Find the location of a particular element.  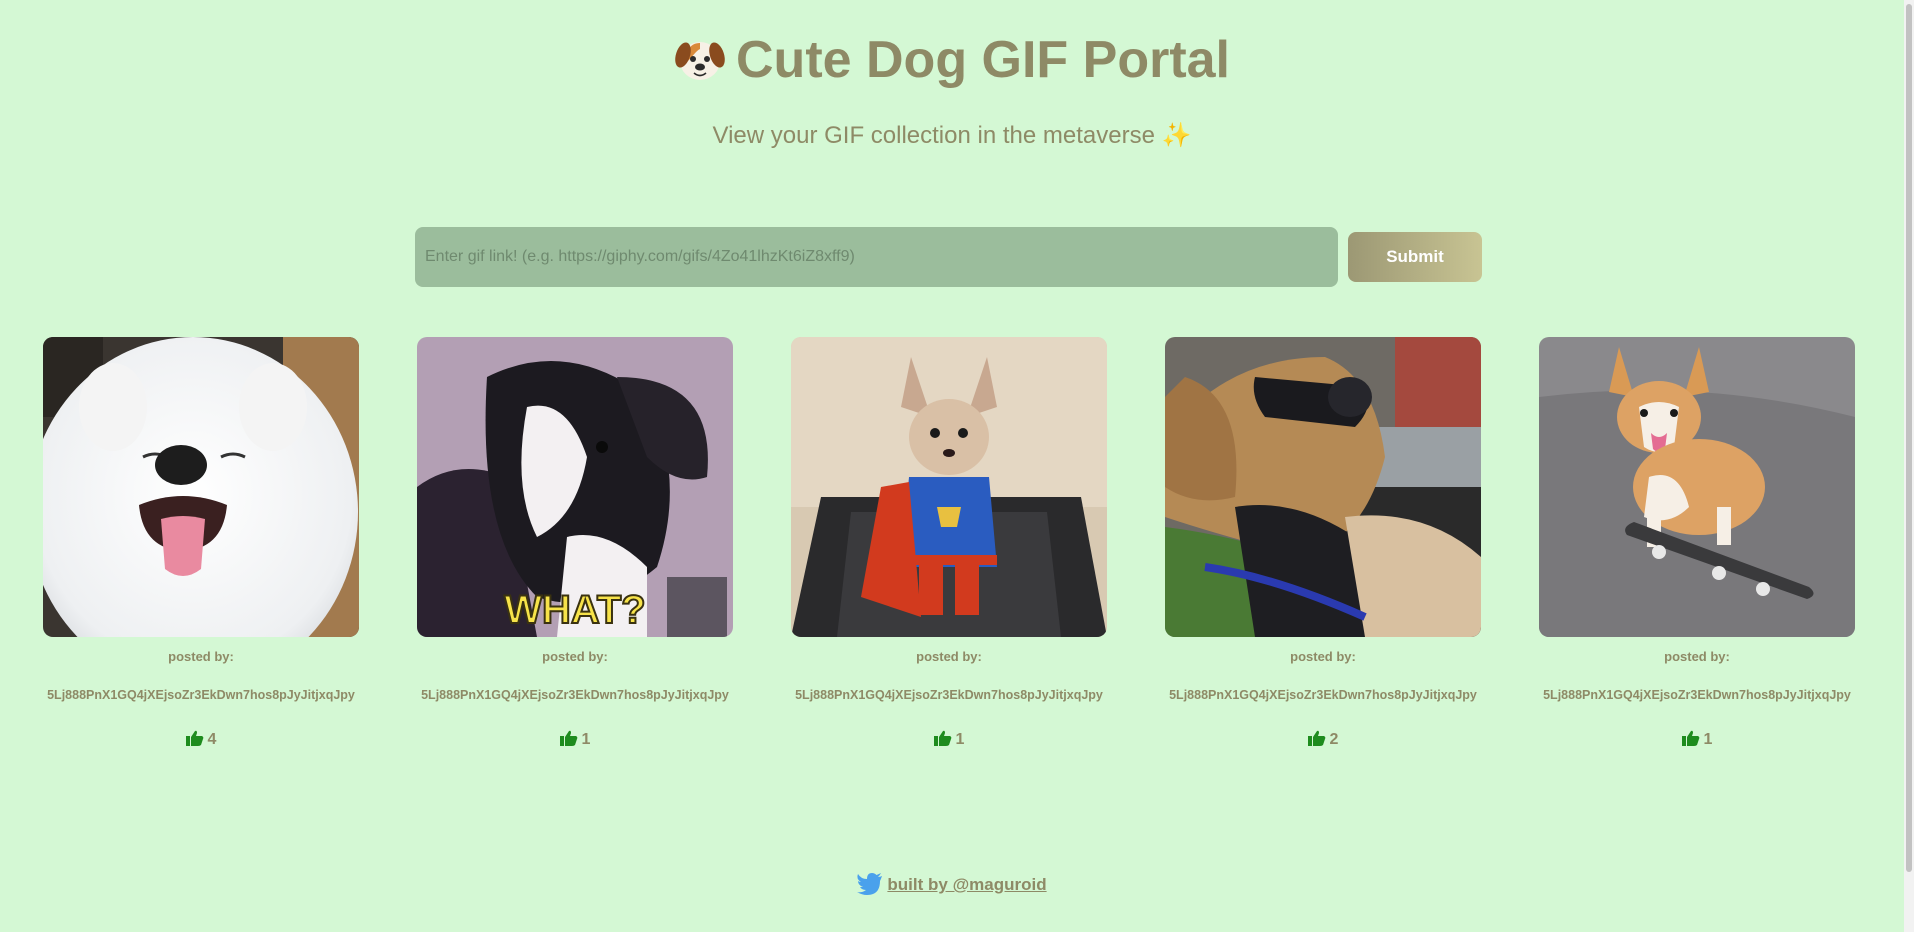

like-row: 2 is located at coordinates (1323, 739).